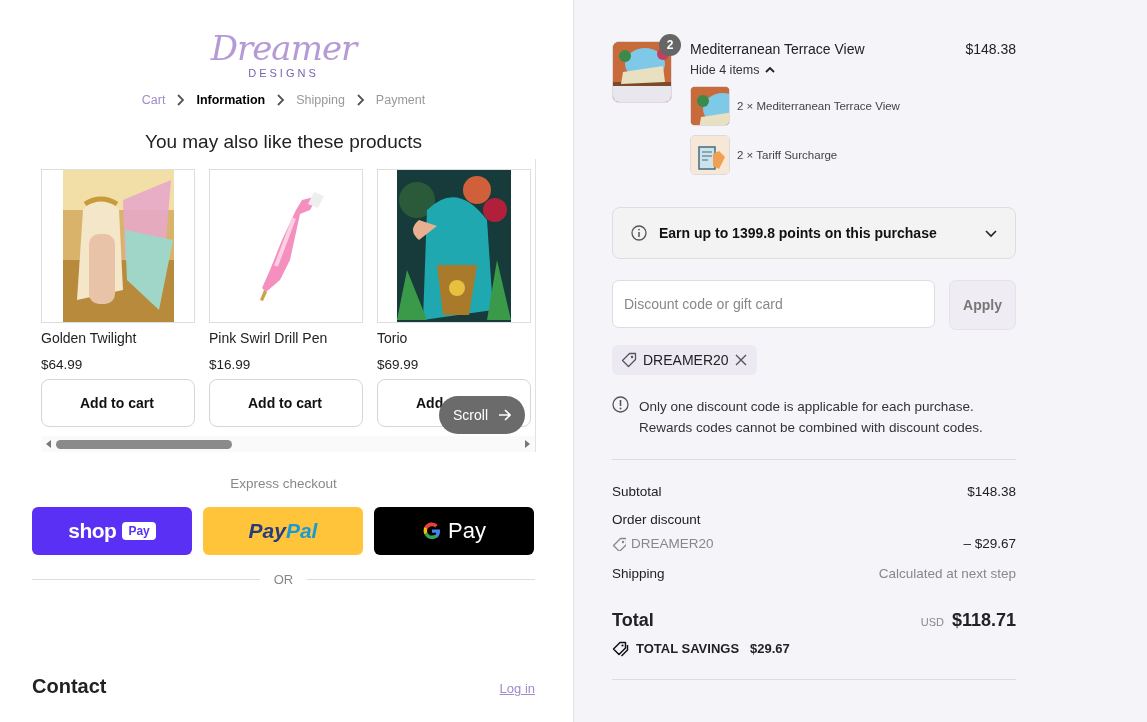 This screenshot has height=722, width=1147. What do you see at coordinates (112, 531) in the screenshot?
I see `shop-pay-button: shop Pay` at bounding box center [112, 531].